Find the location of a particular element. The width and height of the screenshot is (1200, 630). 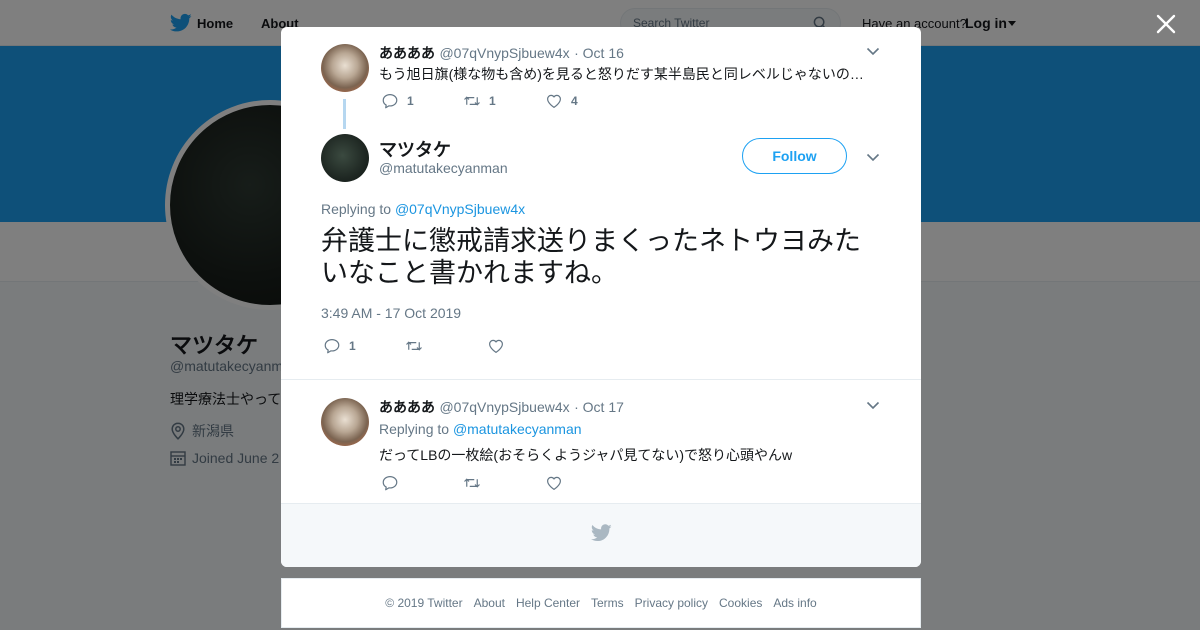

footer-ads-link: Ads info is located at coordinates (794, 603).